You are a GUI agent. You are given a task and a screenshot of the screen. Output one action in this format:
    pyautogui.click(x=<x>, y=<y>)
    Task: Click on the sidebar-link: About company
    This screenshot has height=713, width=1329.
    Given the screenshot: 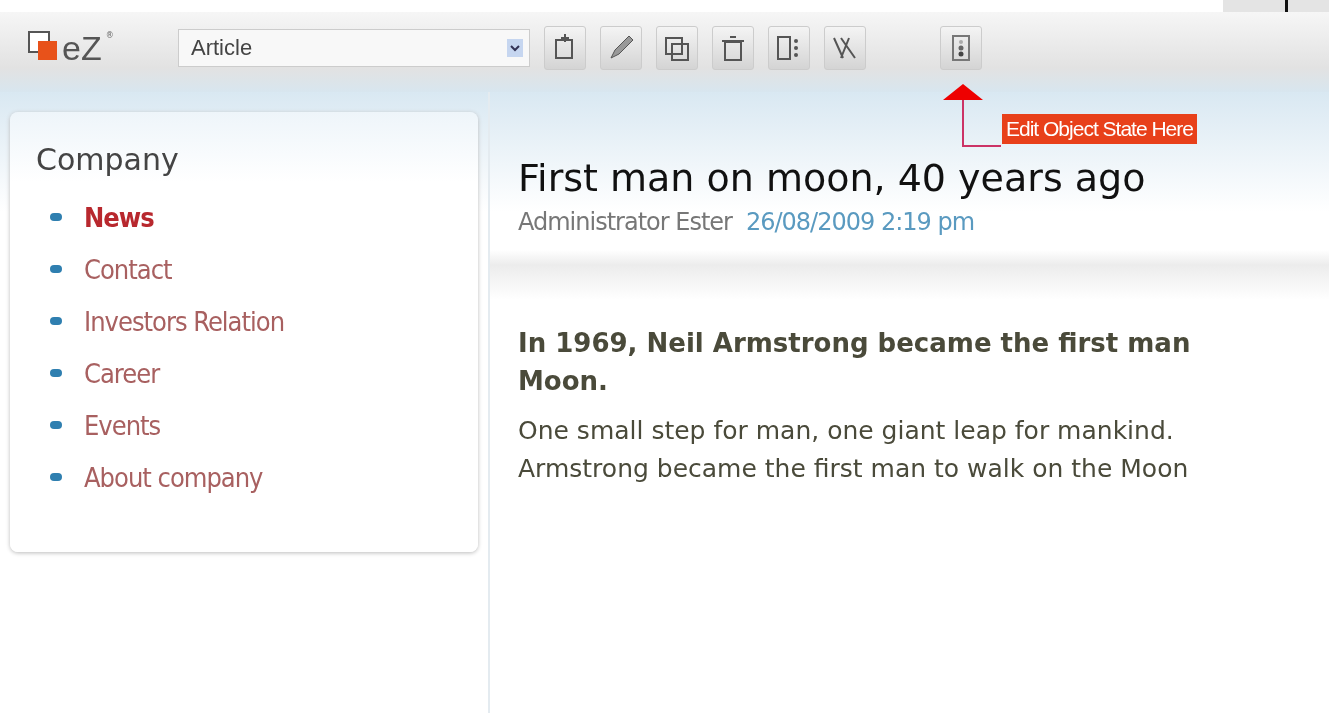 What is the action you would take?
    pyautogui.click(x=257, y=477)
    